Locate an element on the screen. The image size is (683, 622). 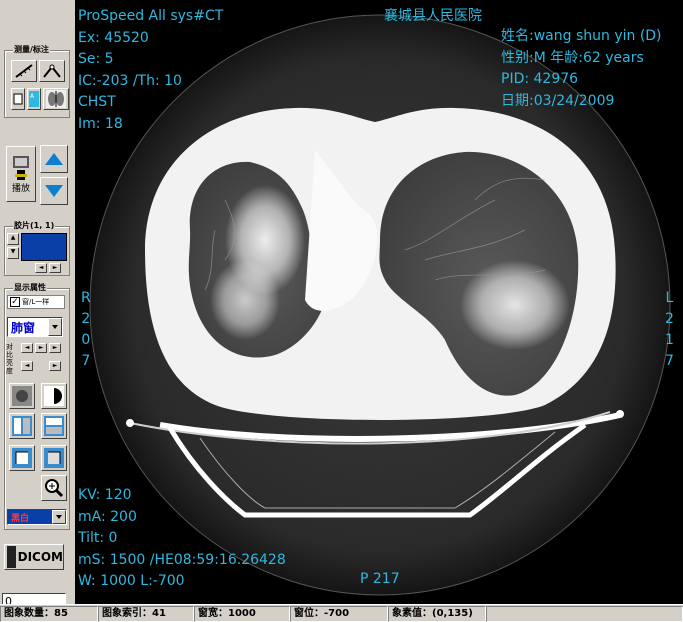
angle-button is located at coordinates (52, 71).